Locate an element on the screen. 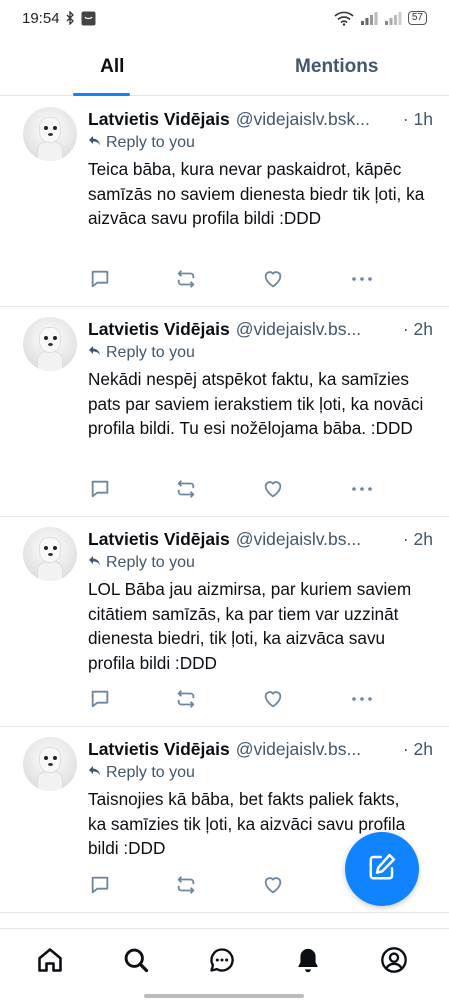 This screenshot has height=1000, width=449. wifi-icon is located at coordinates (344, 18).